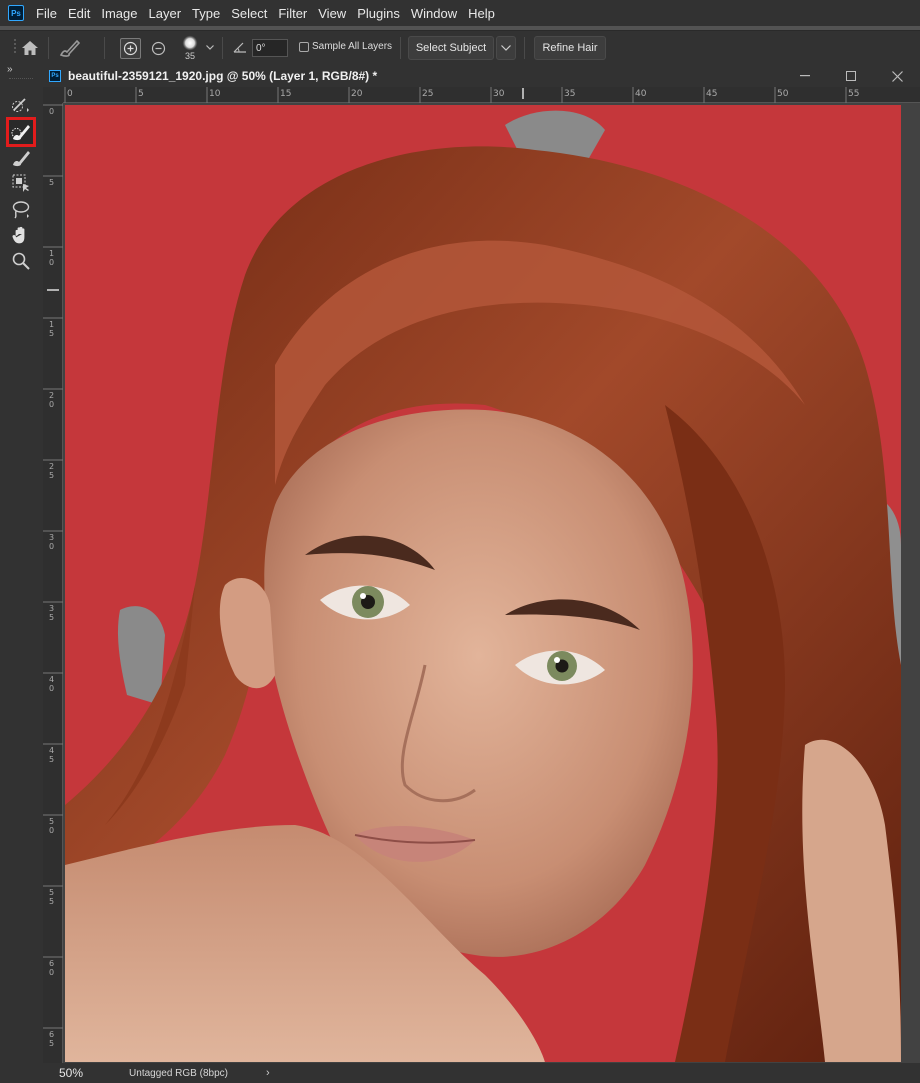 Image resolution: width=920 pixels, height=1083 pixels. Describe the element at coordinates (158, 48) in the screenshot. I see `subtract-from-selection-icon` at that location.